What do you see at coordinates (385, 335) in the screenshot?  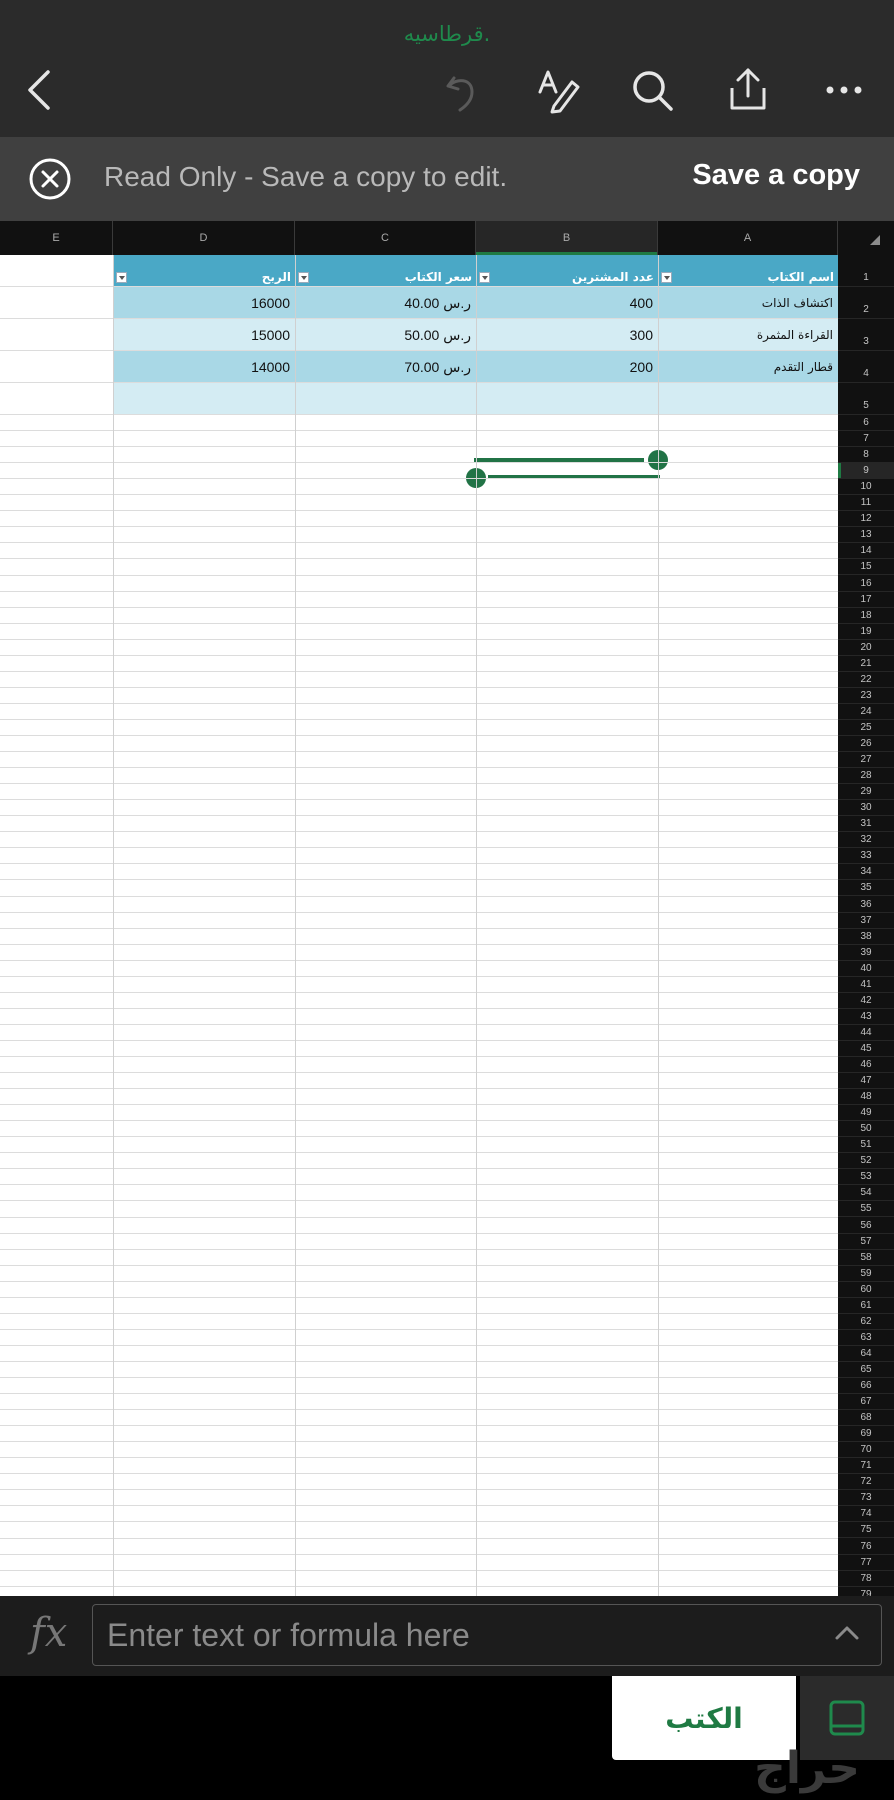 I see `table-cell: ر.س 50.00` at bounding box center [385, 335].